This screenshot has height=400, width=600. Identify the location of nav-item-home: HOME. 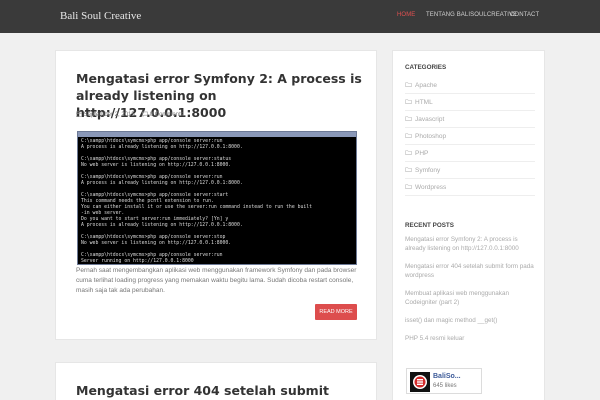
(406, 15).